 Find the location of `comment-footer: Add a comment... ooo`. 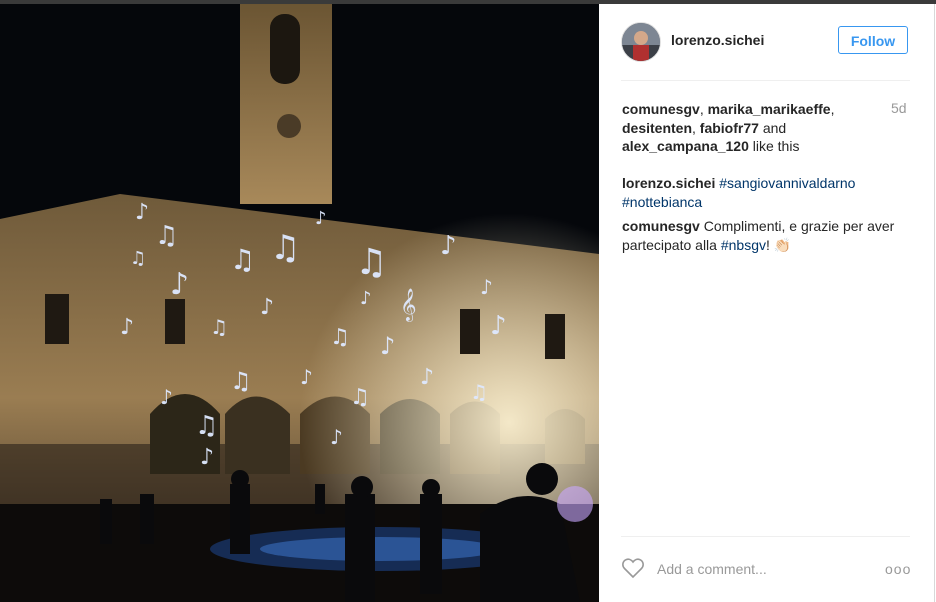

comment-footer: Add a comment... ooo is located at coordinates (766, 569).